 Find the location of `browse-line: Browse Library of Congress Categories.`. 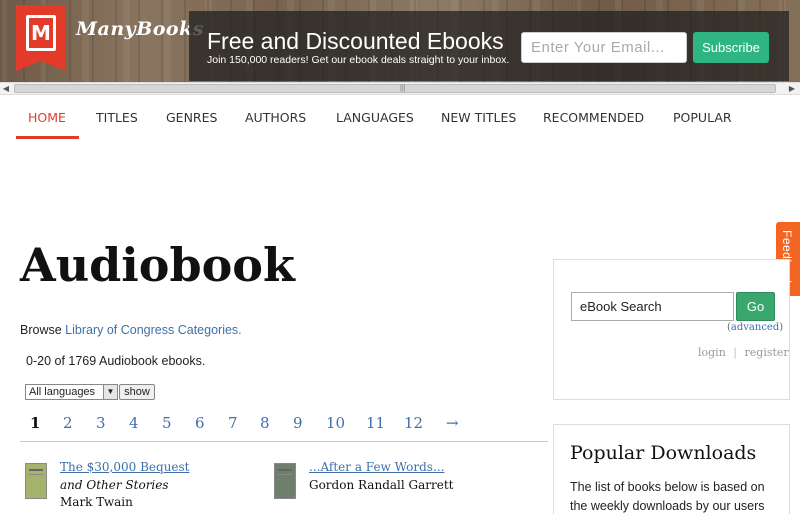

browse-line: Browse Library of Congress Categories. is located at coordinates (131, 330).